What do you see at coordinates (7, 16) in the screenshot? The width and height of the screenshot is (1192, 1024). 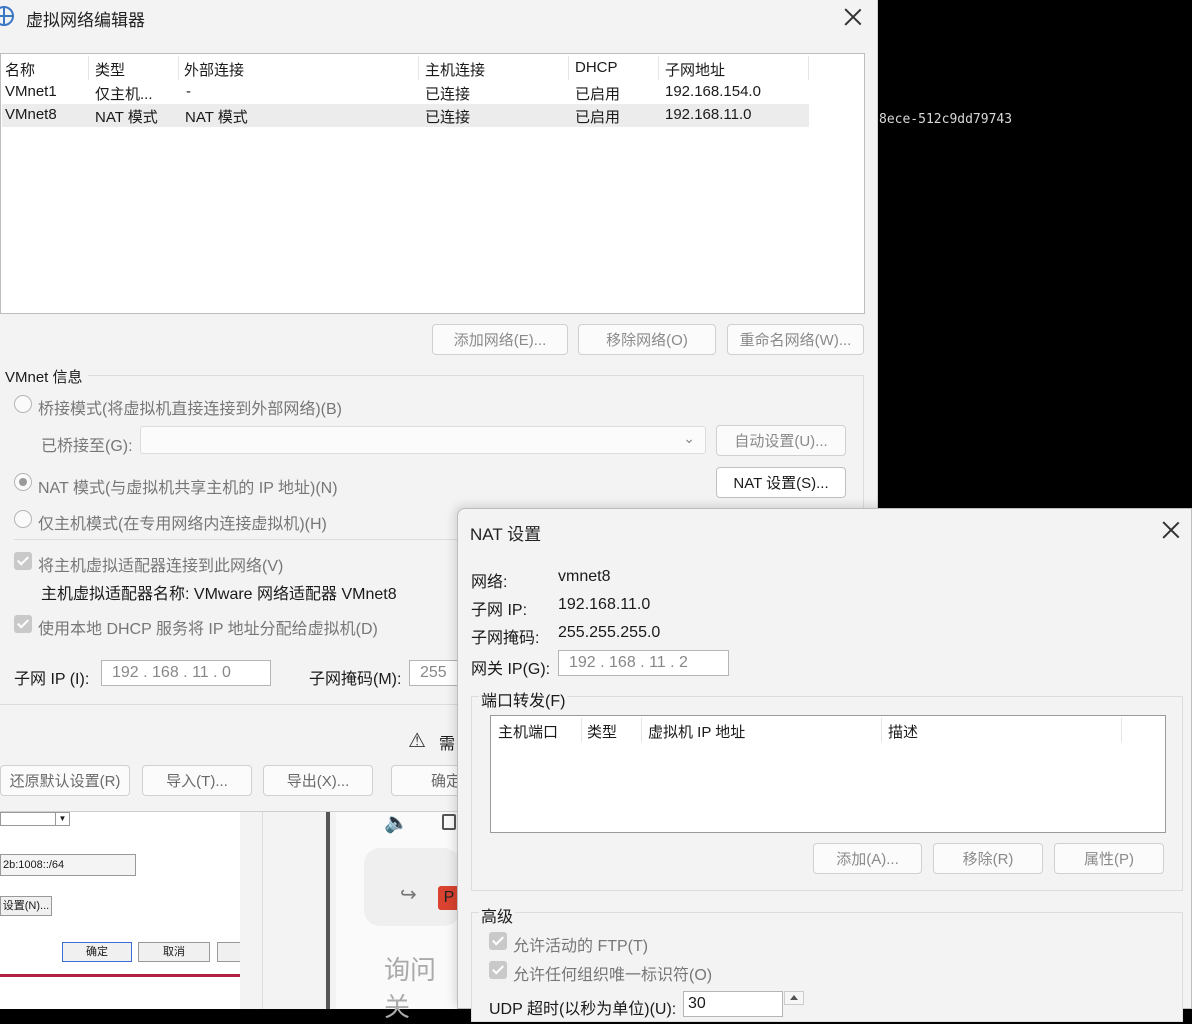 I see `globe-icon` at bounding box center [7, 16].